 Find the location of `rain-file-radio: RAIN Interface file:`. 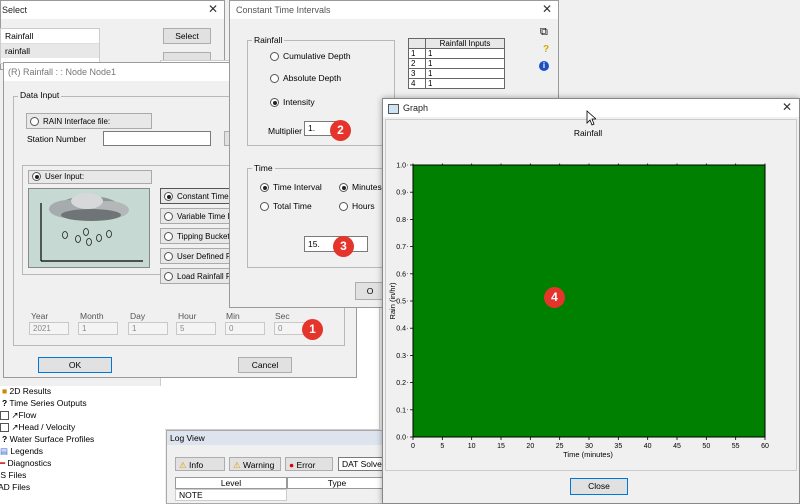

rain-file-radio: RAIN Interface file: is located at coordinates (89, 121).